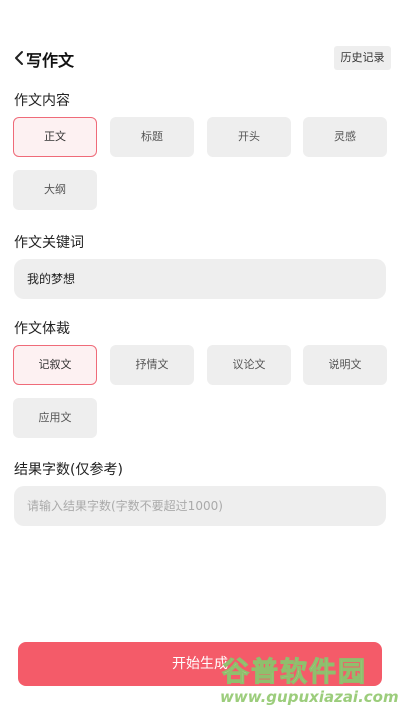  What do you see at coordinates (55, 365) in the screenshot?
I see `genre-option-narrative: 记叙文` at bounding box center [55, 365].